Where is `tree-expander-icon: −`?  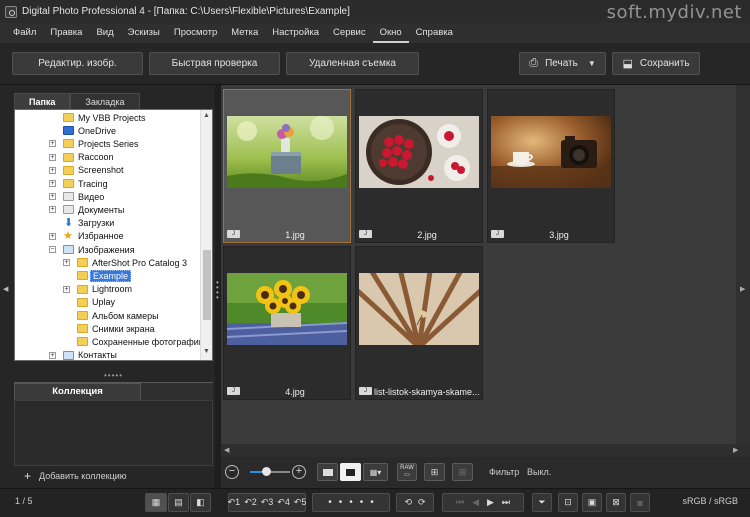
tree-expander-icon: − is located at coordinates (52, 249).